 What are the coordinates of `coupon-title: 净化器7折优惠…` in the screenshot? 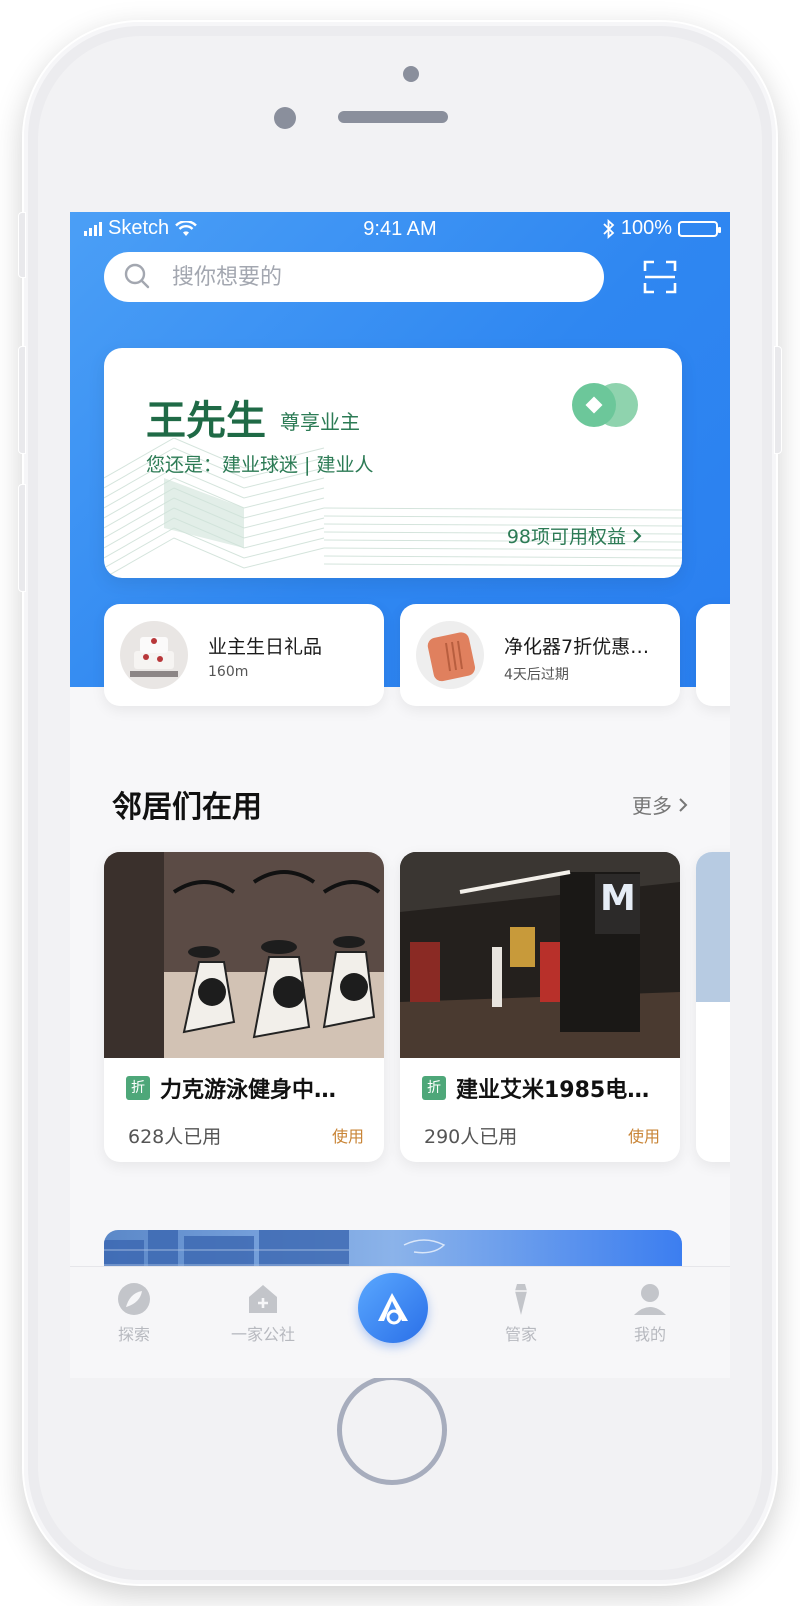 It's located at (577, 647).